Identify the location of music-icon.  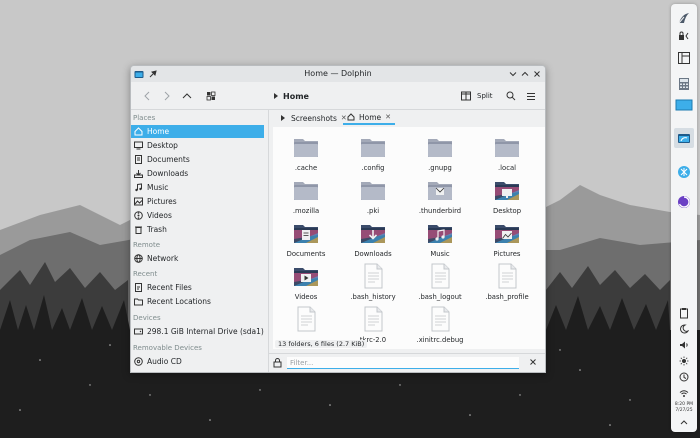
(138, 187).